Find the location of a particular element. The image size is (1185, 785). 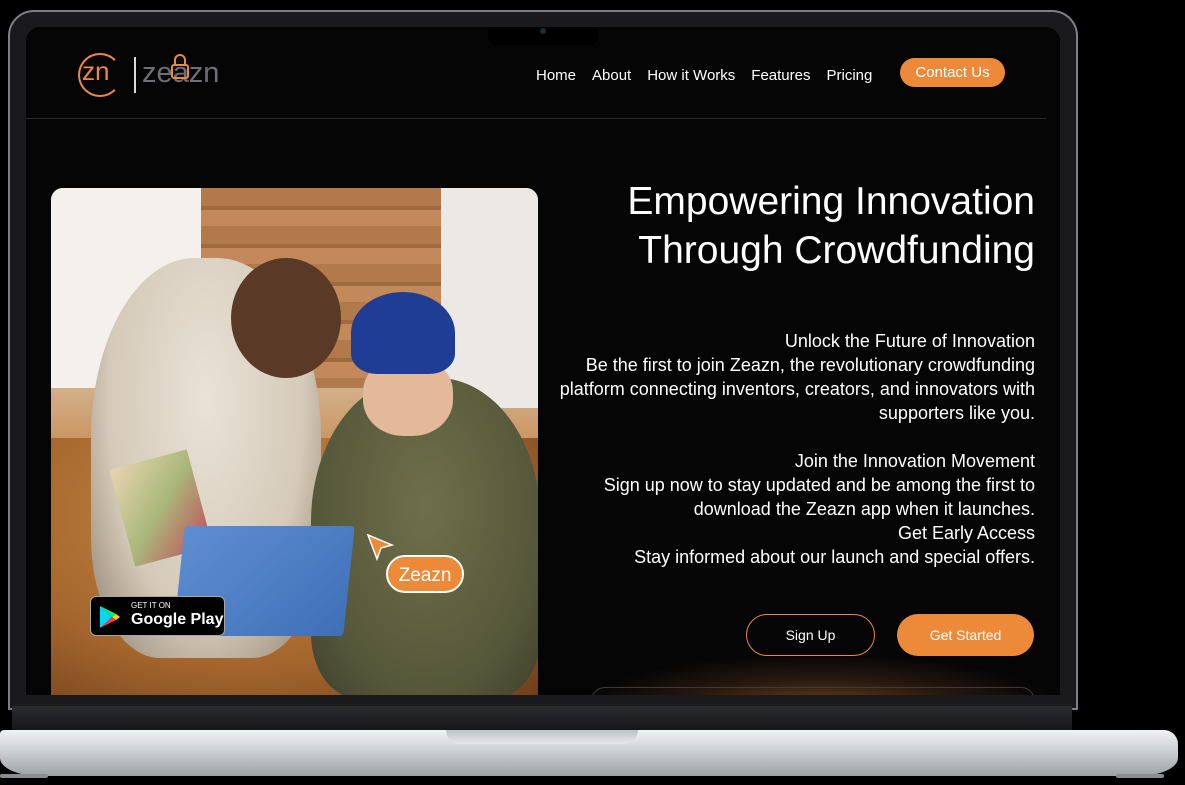

nav-home: Home is located at coordinates (556, 75).